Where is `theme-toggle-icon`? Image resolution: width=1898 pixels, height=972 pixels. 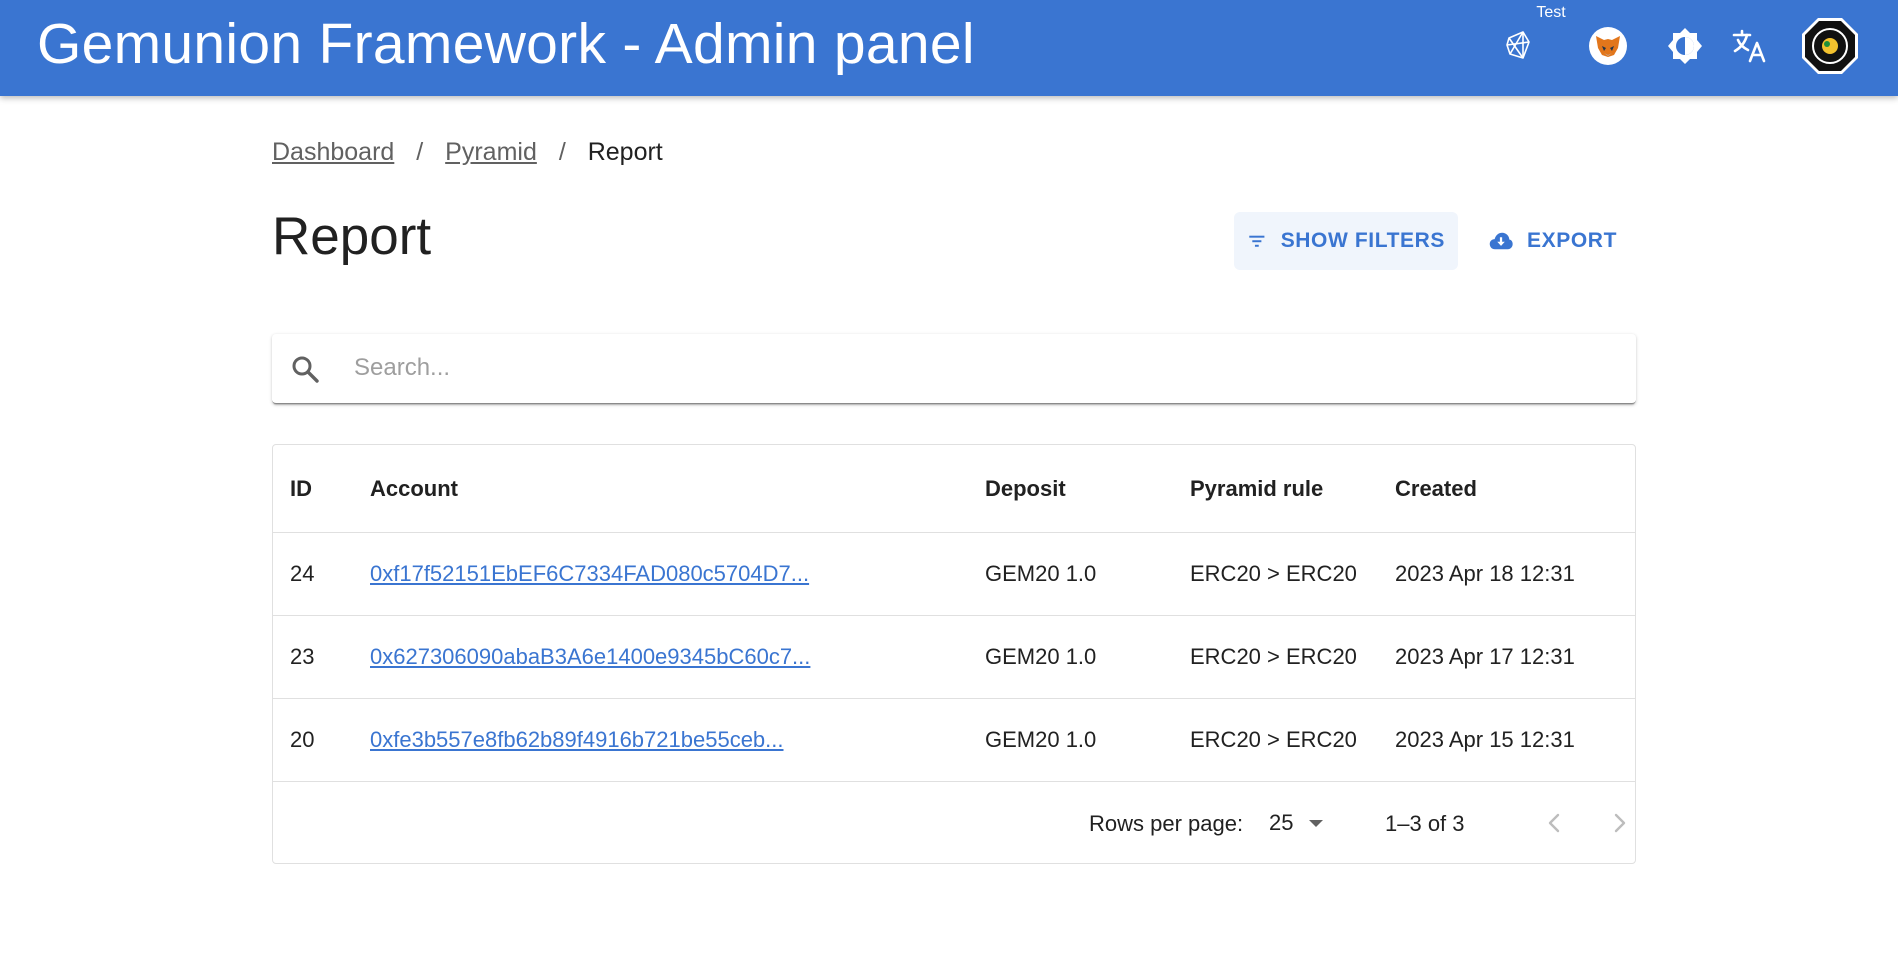 theme-toggle-icon is located at coordinates (1685, 46).